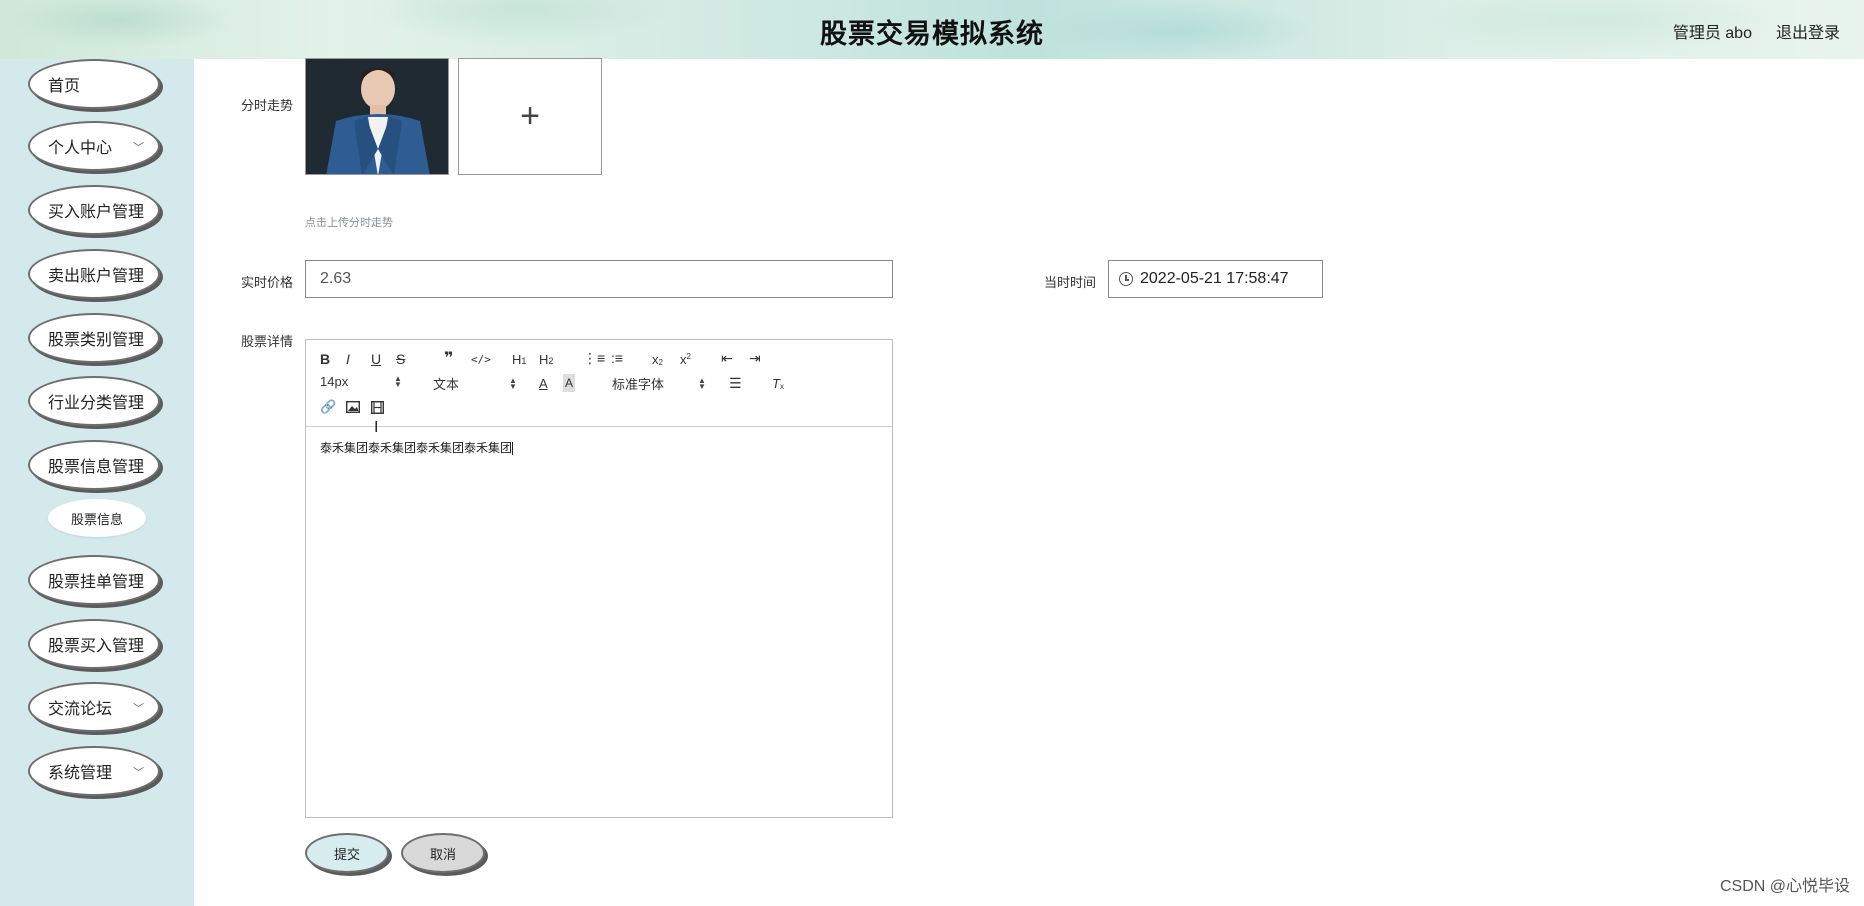 This screenshot has width=1864, height=906. I want to click on bold-icon: B, so click(325, 359).